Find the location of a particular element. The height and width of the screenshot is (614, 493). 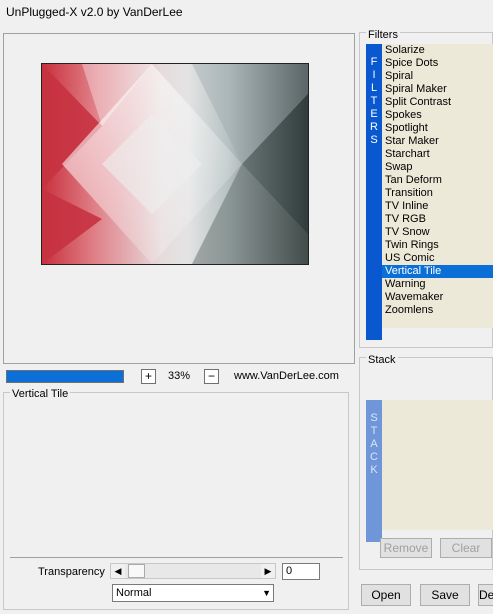

progress-bar is located at coordinates (65, 376).